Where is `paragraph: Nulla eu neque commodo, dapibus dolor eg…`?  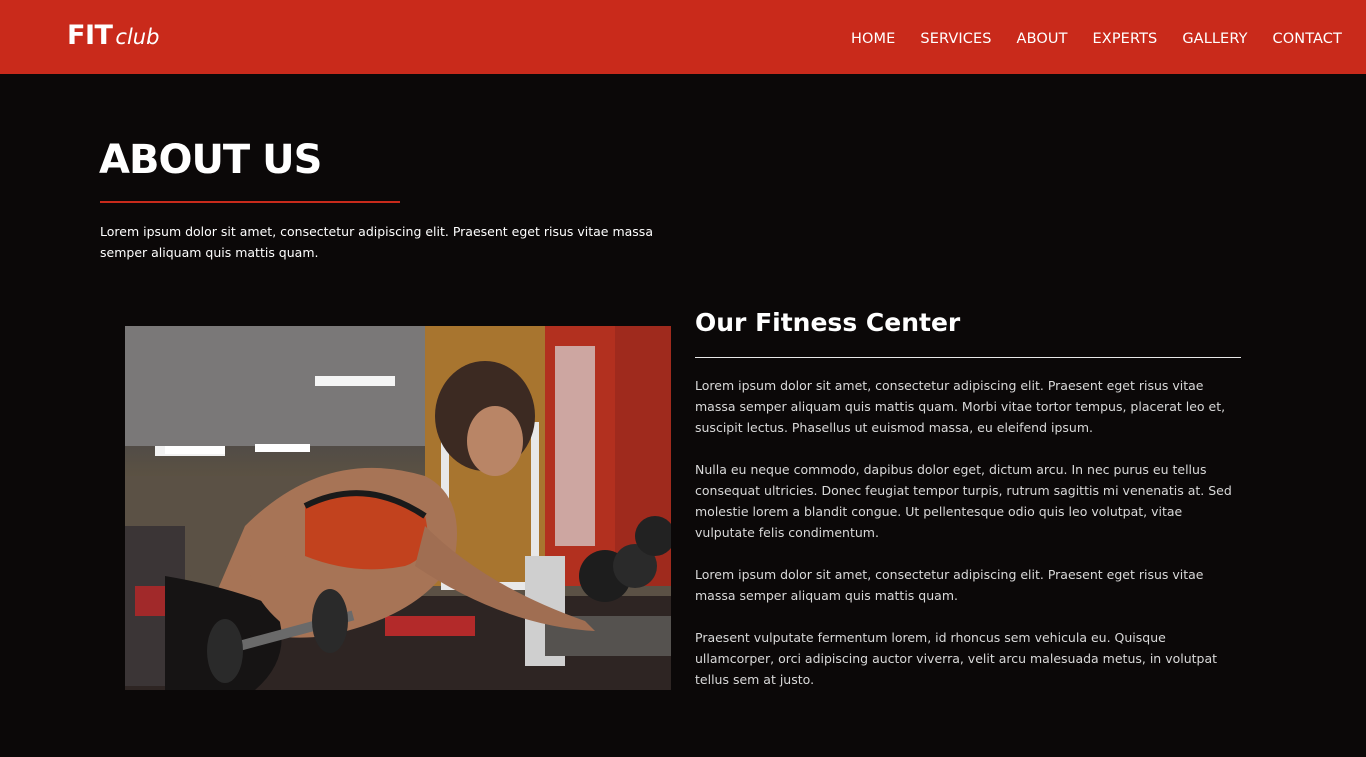 paragraph: Nulla eu neque commodo, dapibus dolor eg… is located at coordinates (963, 501).